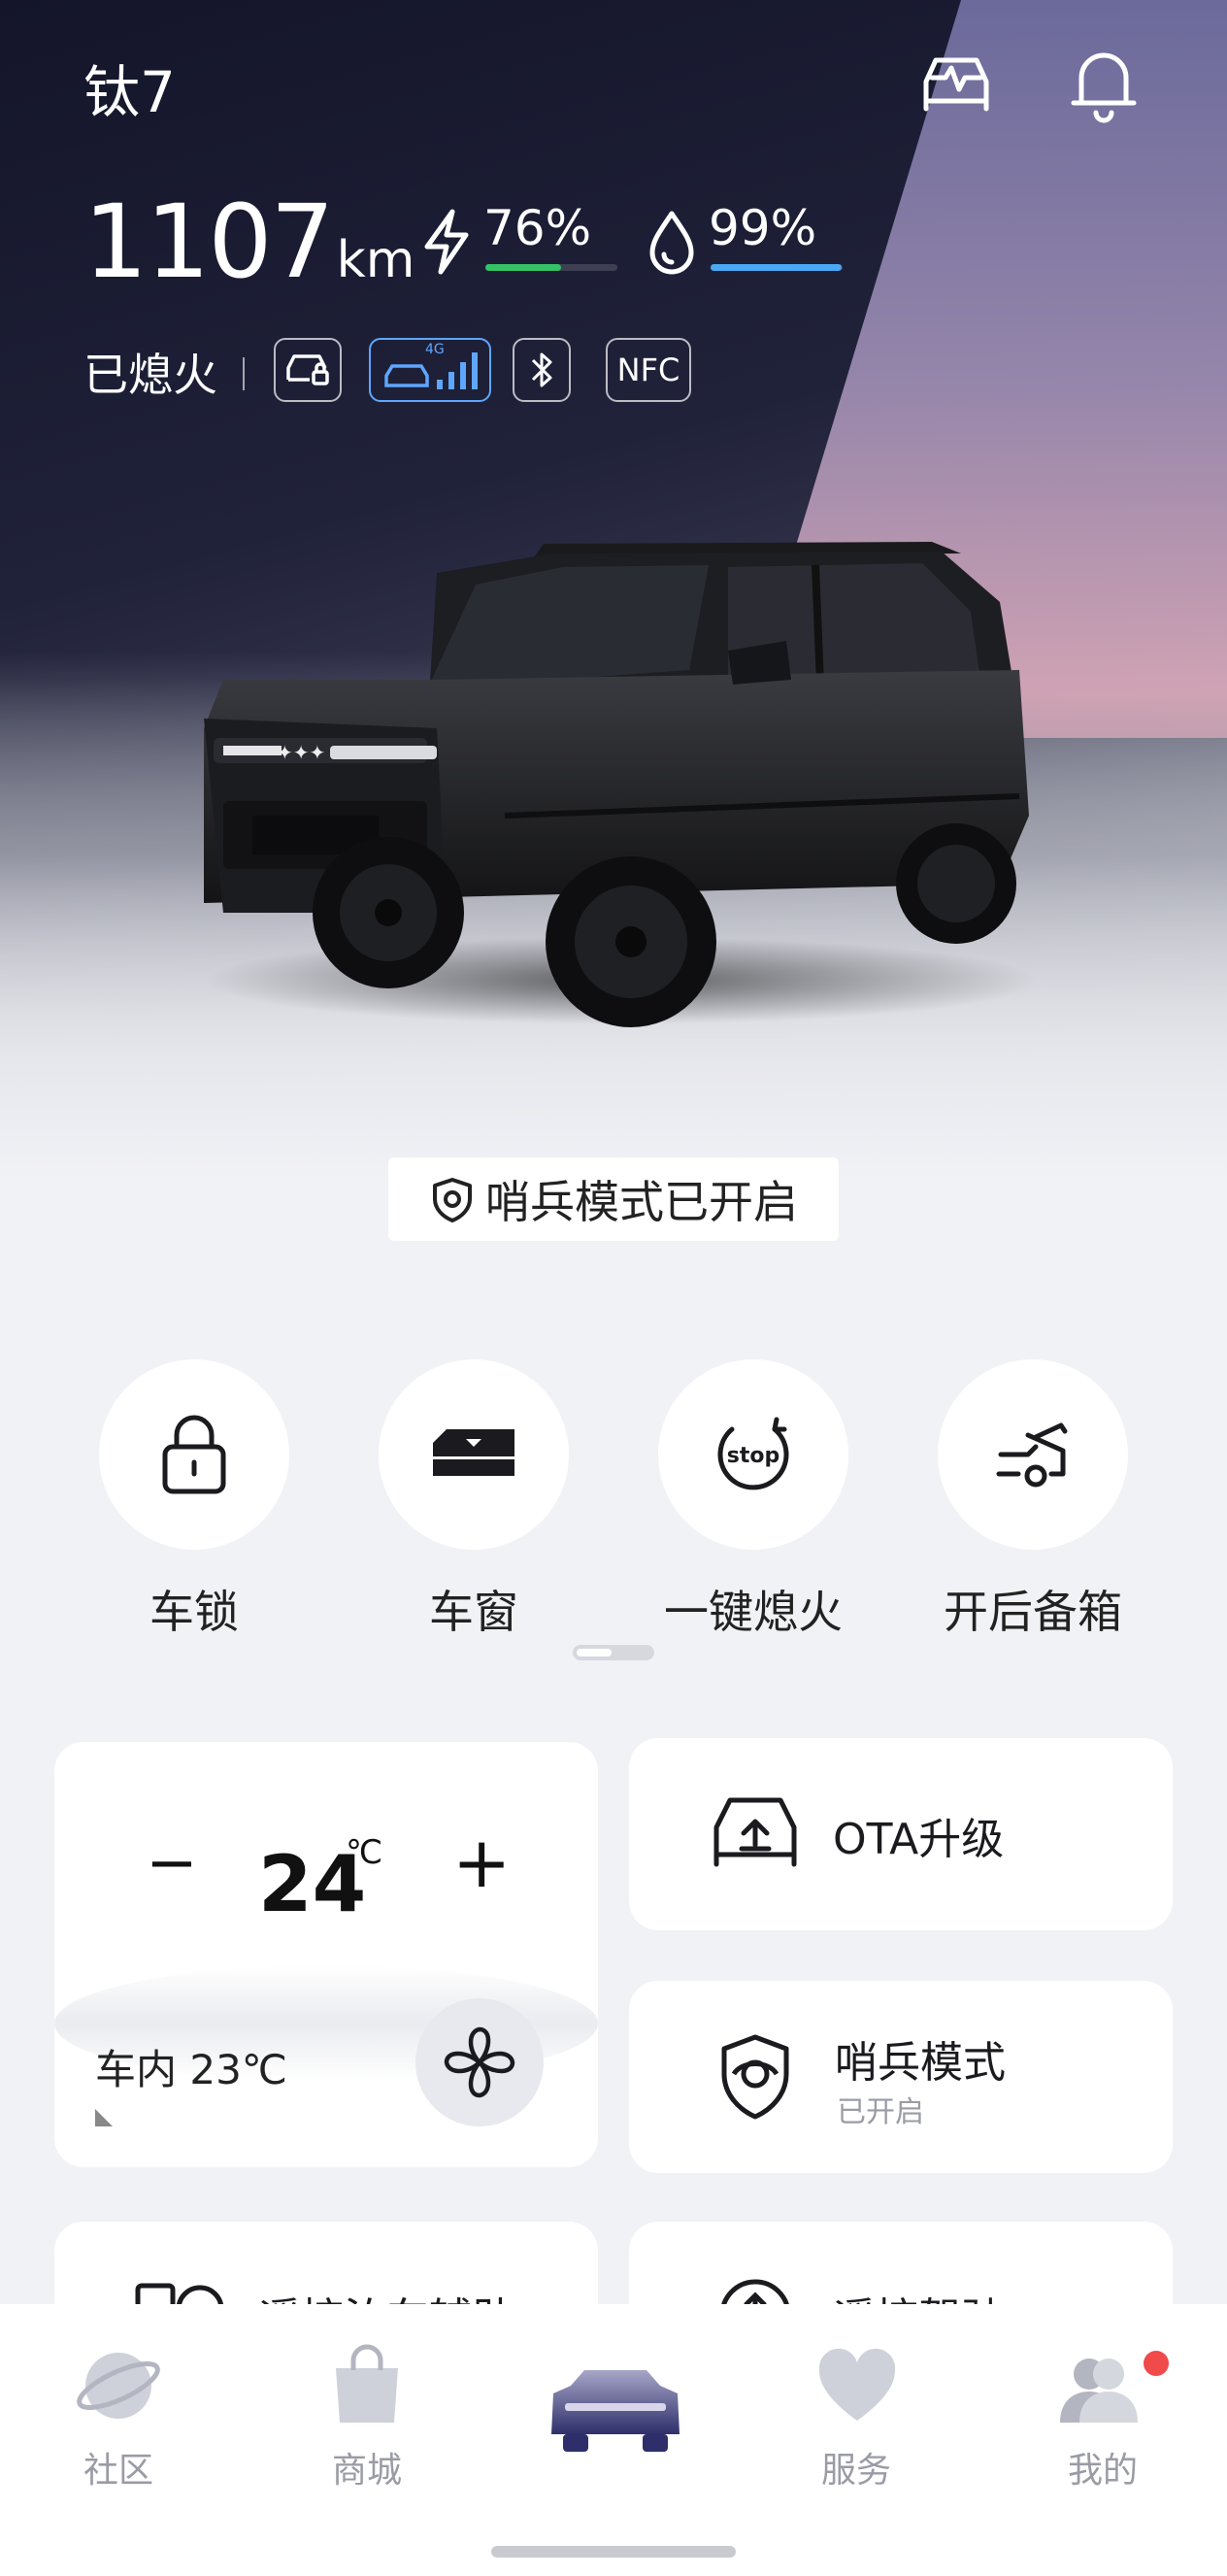 This screenshot has width=1227, height=2576. What do you see at coordinates (755, 1832) in the screenshot?
I see `ota-upgrade-icon` at bounding box center [755, 1832].